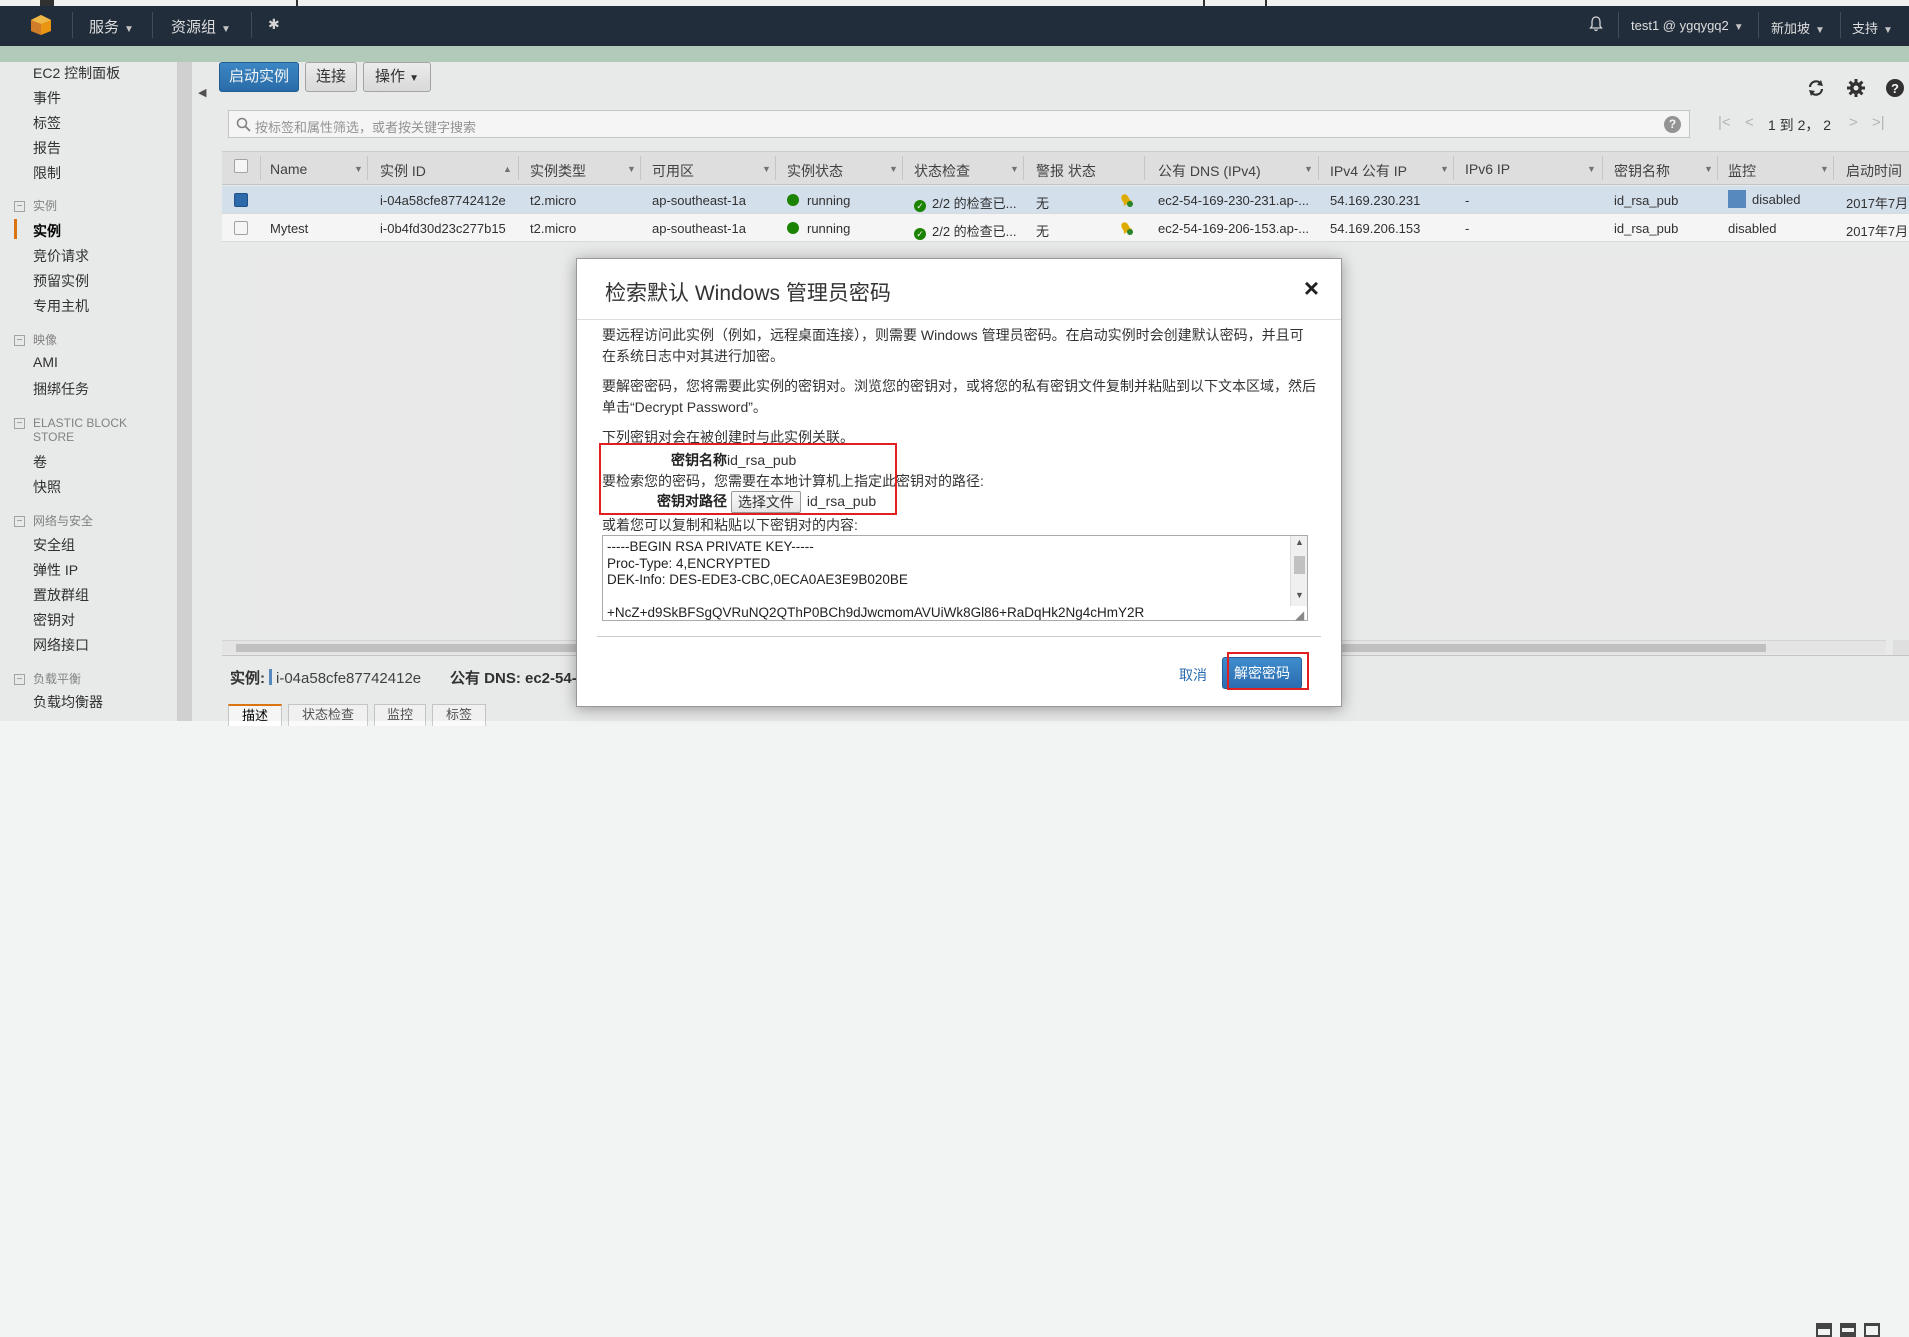  Describe the element at coordinates (1193, 675) in the screenshot. I see `cancel-link: 取消` at that location.